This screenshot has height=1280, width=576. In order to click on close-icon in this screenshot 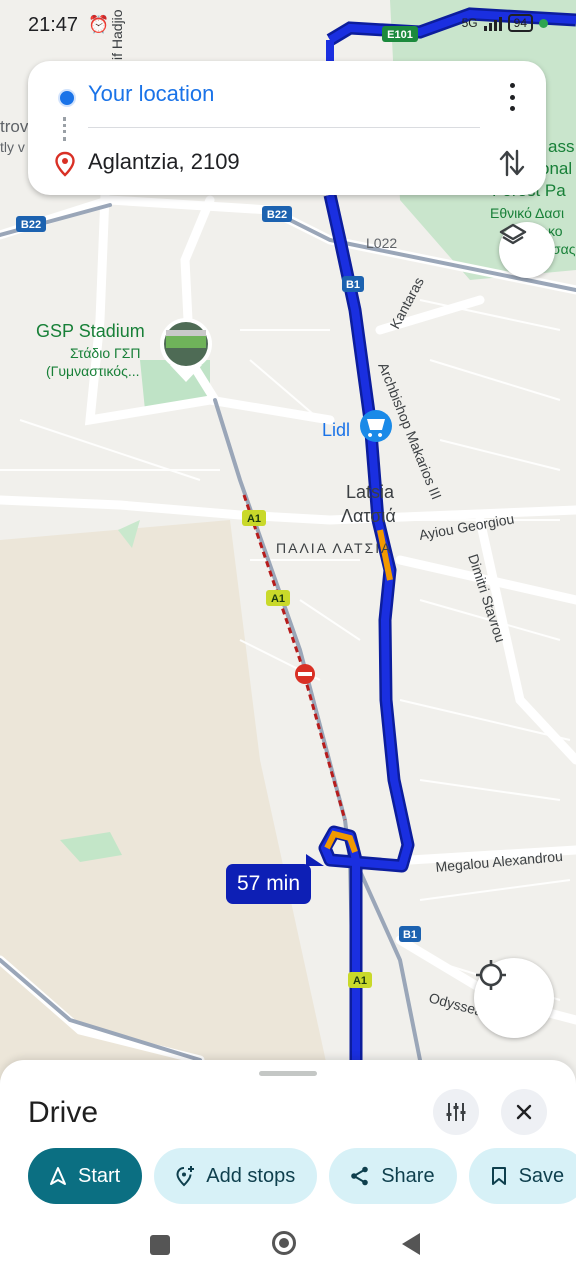, I will do `click(524, 1112)`.